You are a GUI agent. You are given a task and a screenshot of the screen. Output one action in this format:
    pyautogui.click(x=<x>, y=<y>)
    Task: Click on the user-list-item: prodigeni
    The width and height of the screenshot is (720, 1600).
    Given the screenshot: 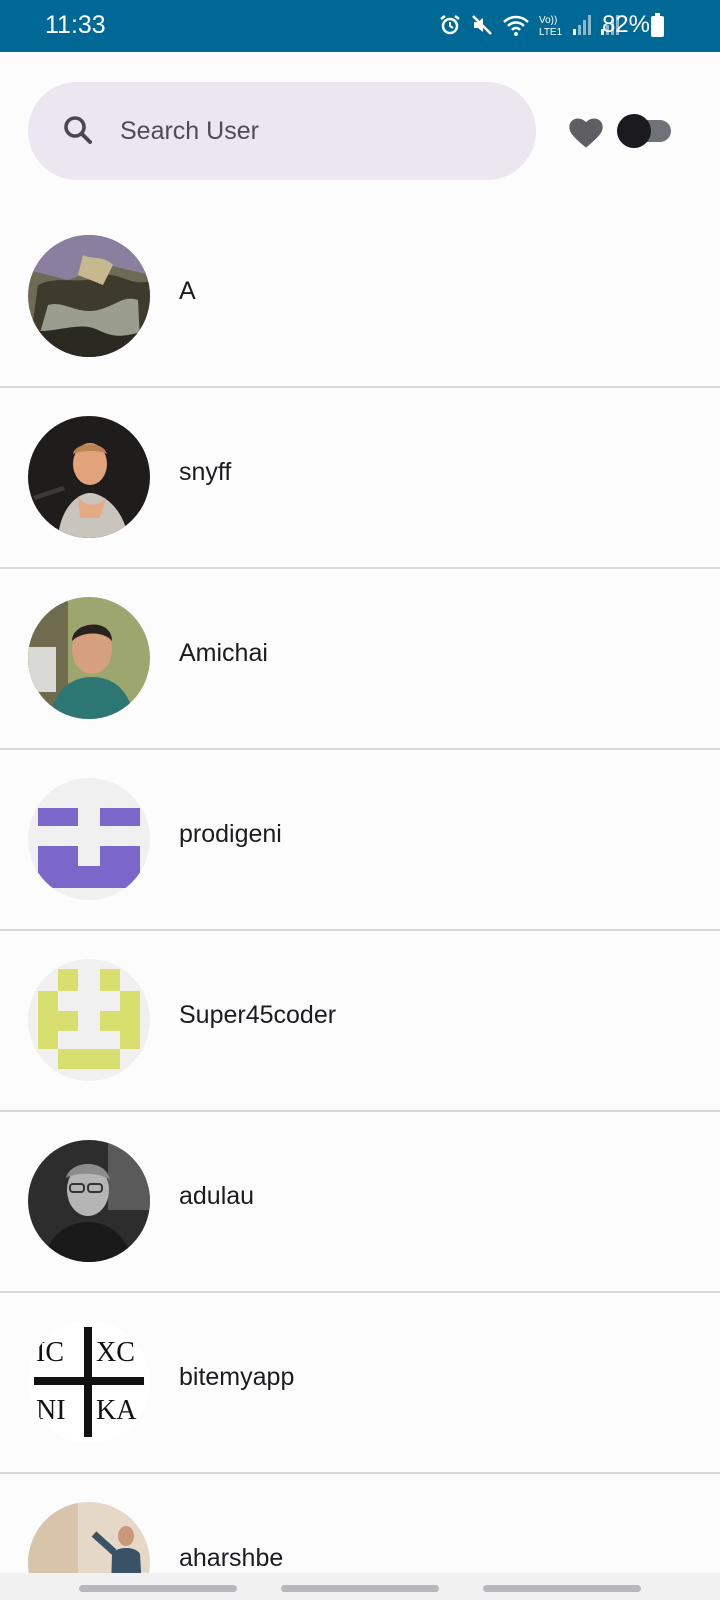 What is the action you would take?
    pyautogui.click(x=360, y=840)
    